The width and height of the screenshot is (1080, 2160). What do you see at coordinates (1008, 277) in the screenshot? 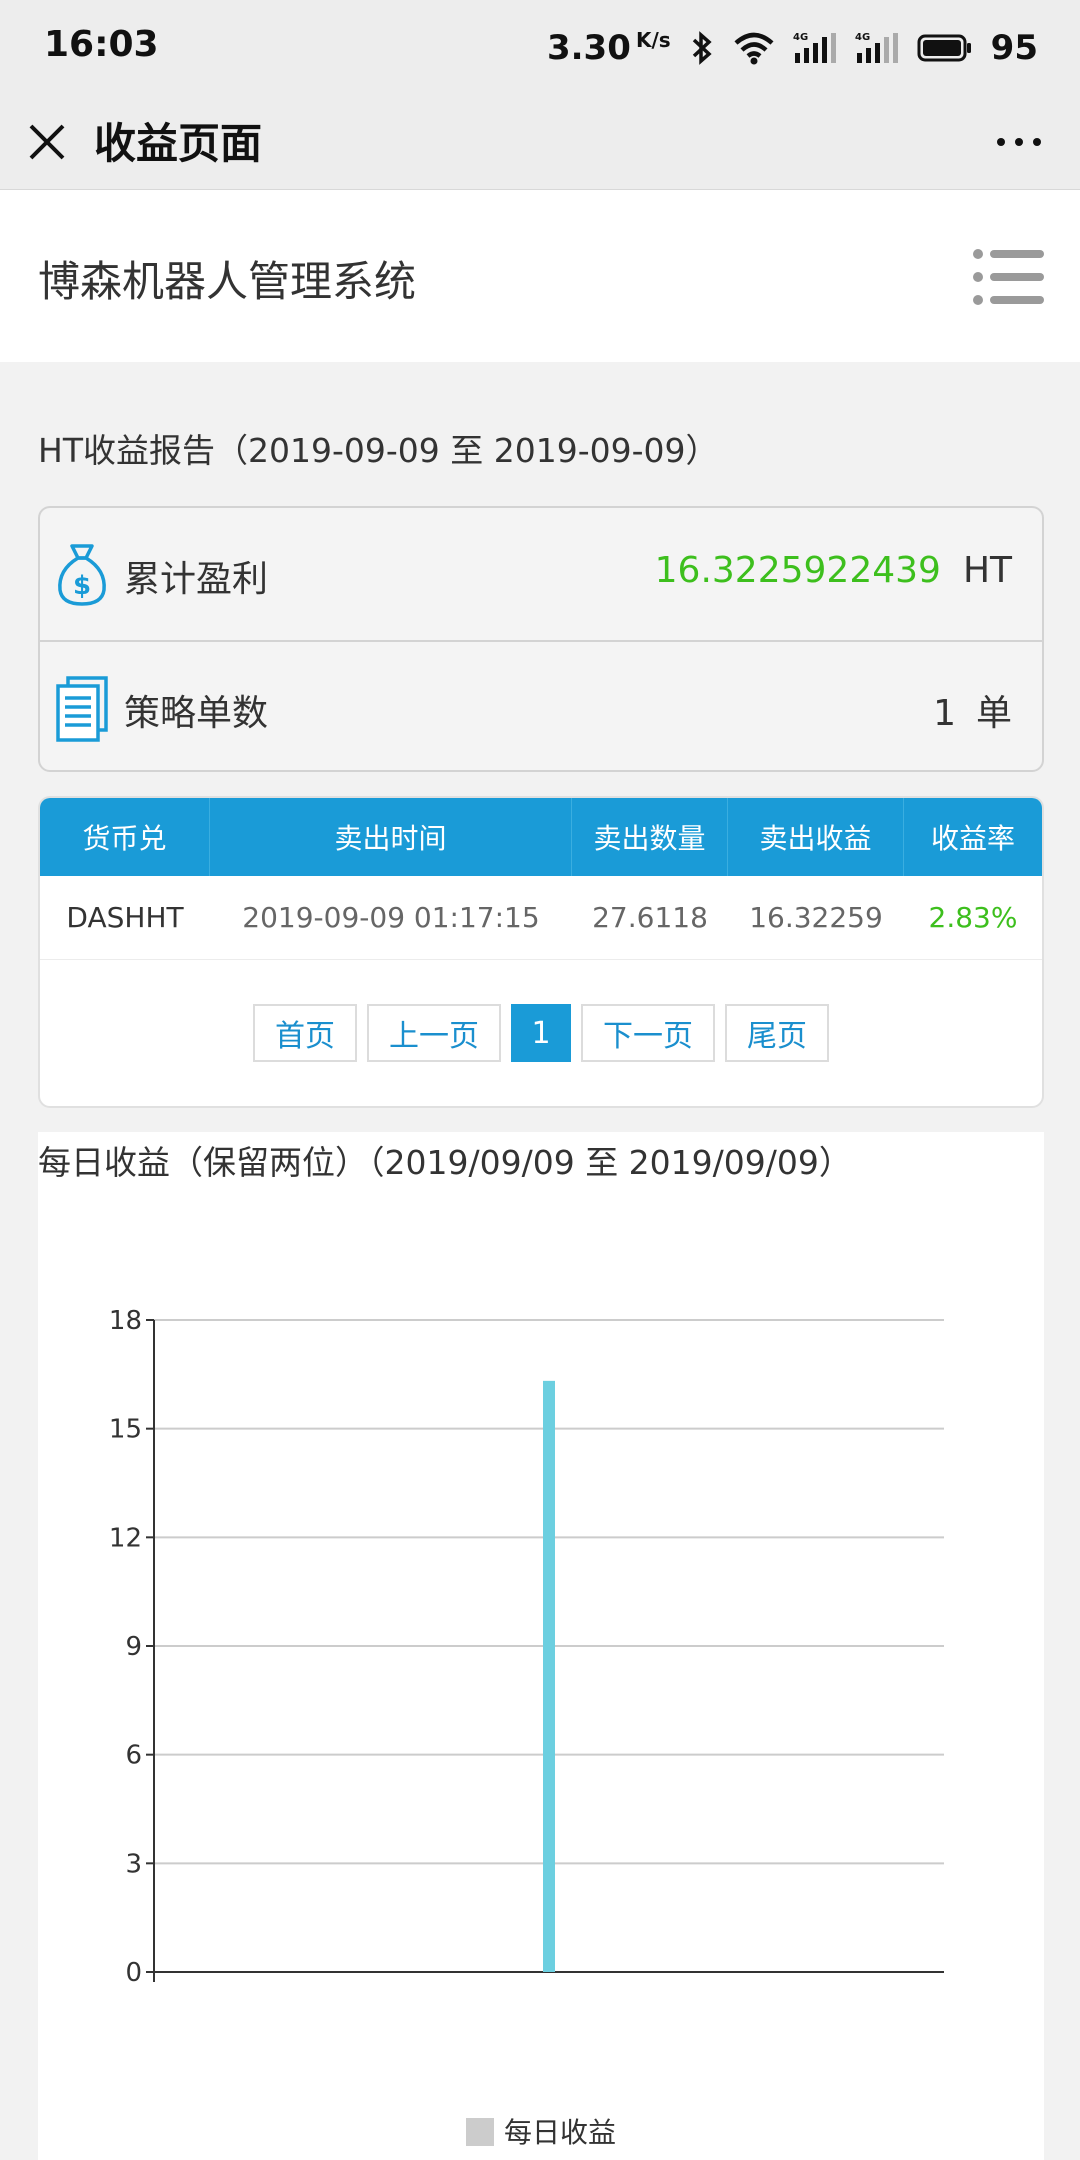
I see `menu-icon` at bounding box center [1008, 277].